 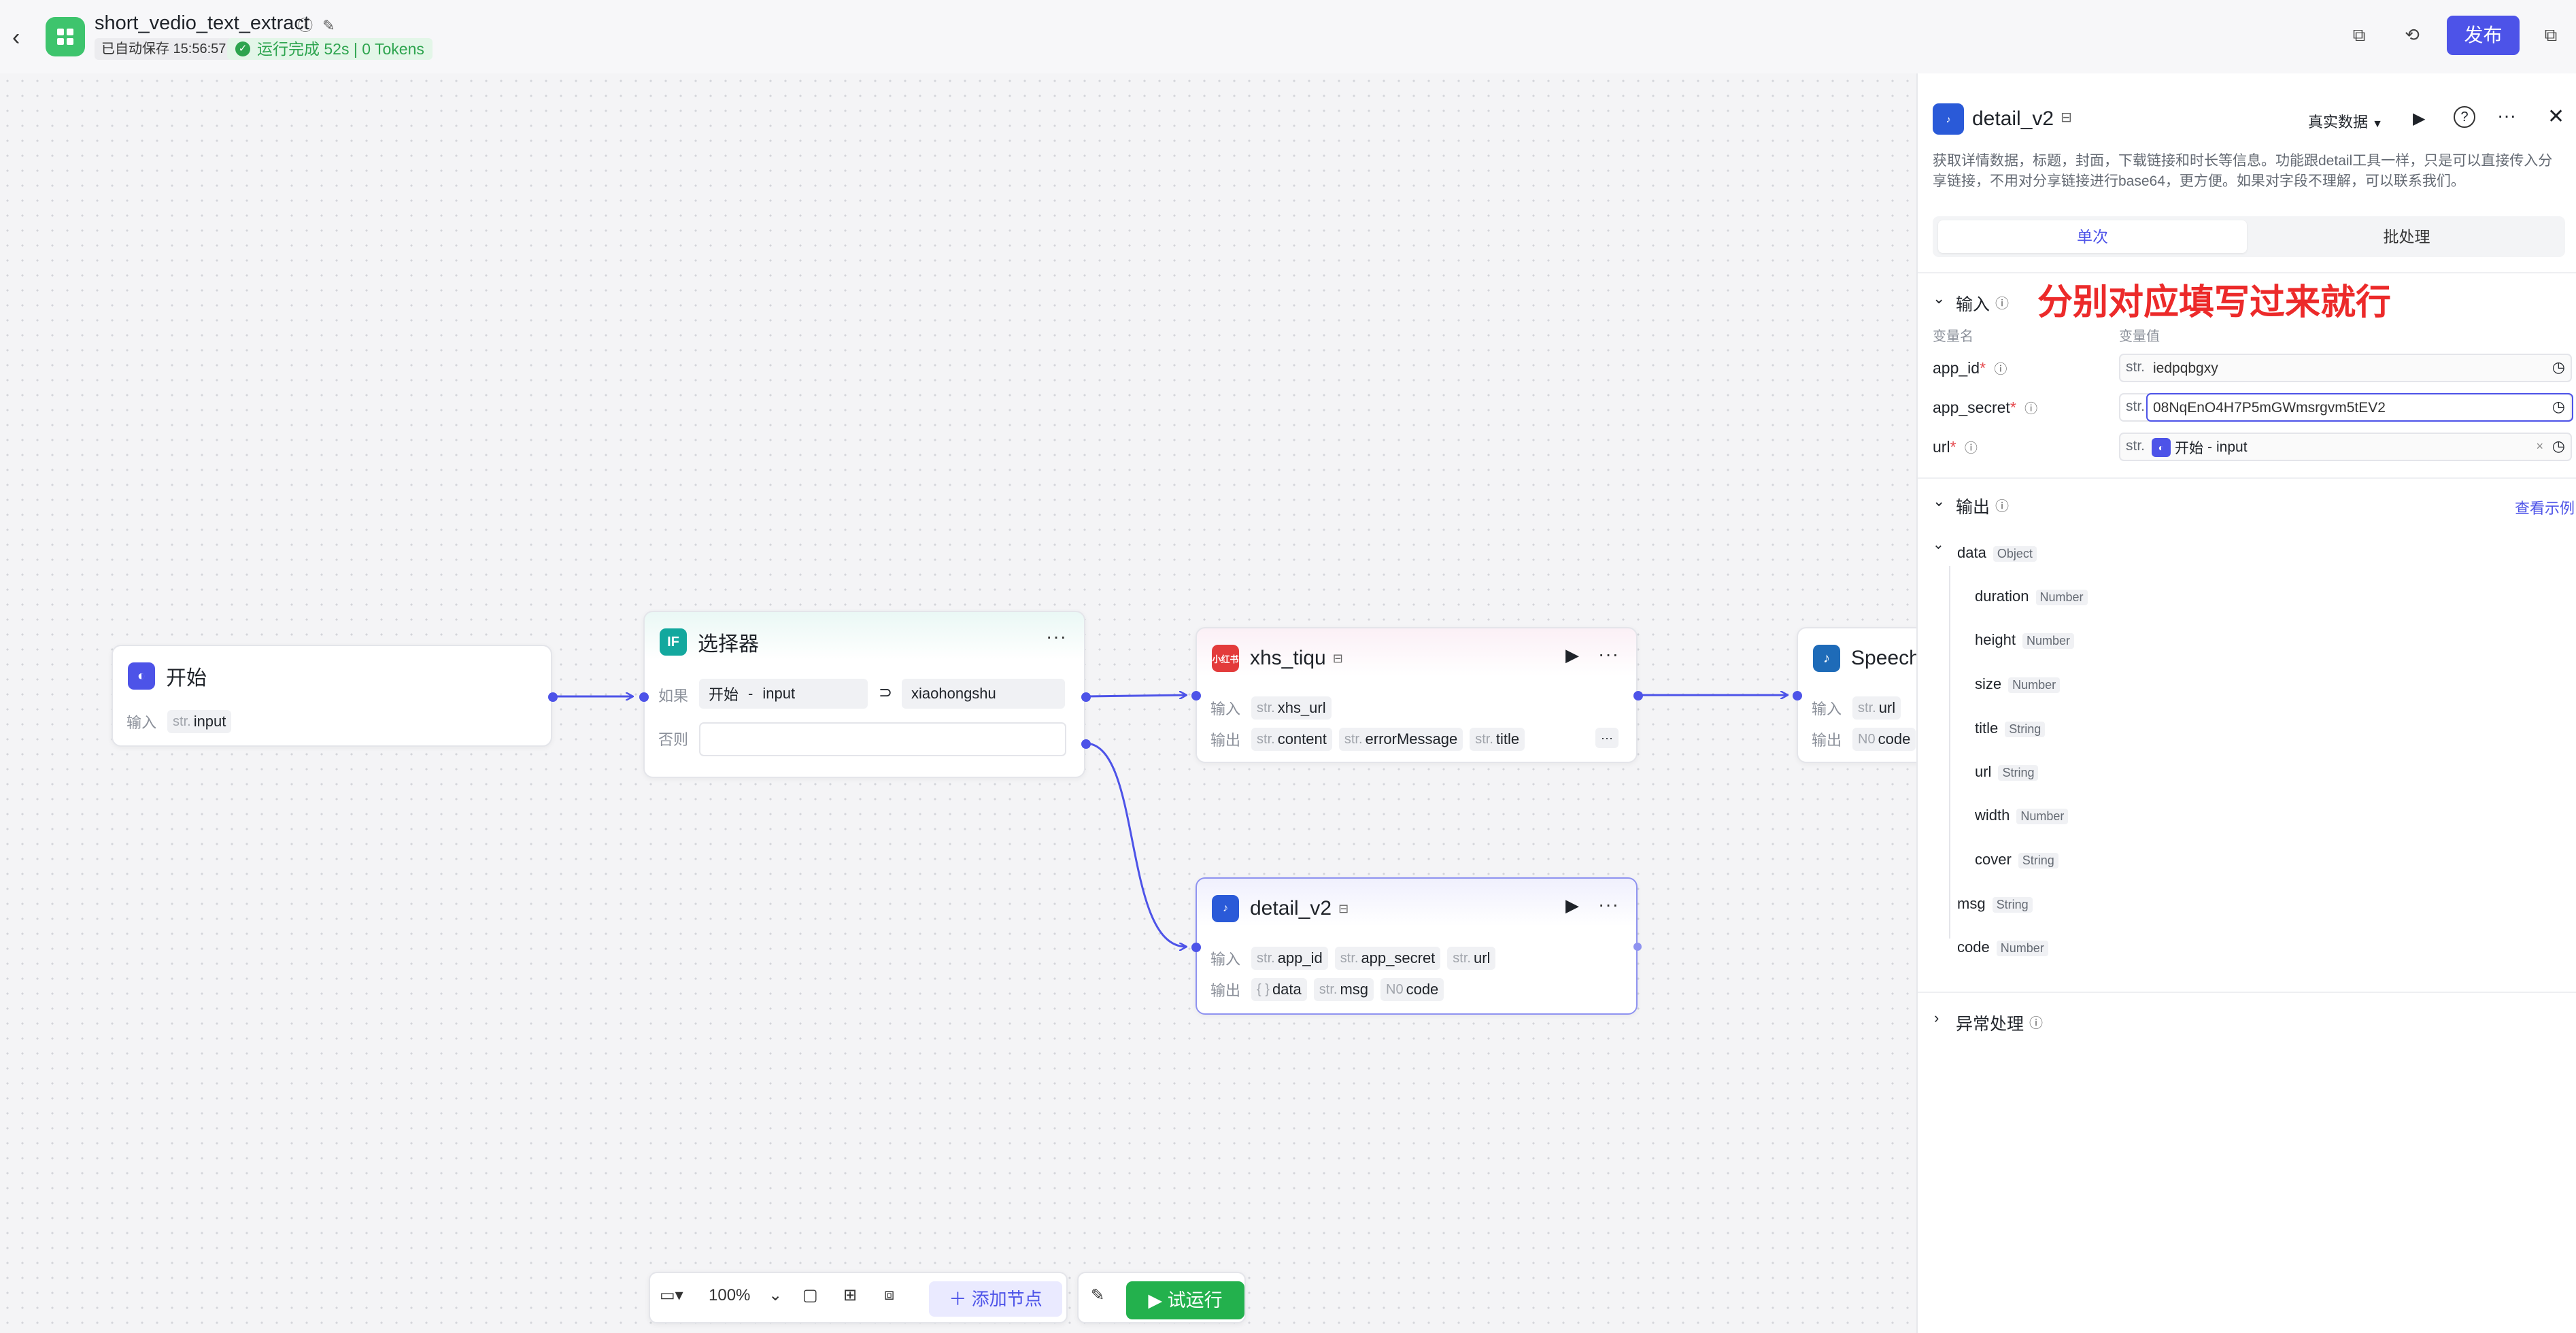 I want to click on tab-batch: 批处理, so click(x=2406, y=236).